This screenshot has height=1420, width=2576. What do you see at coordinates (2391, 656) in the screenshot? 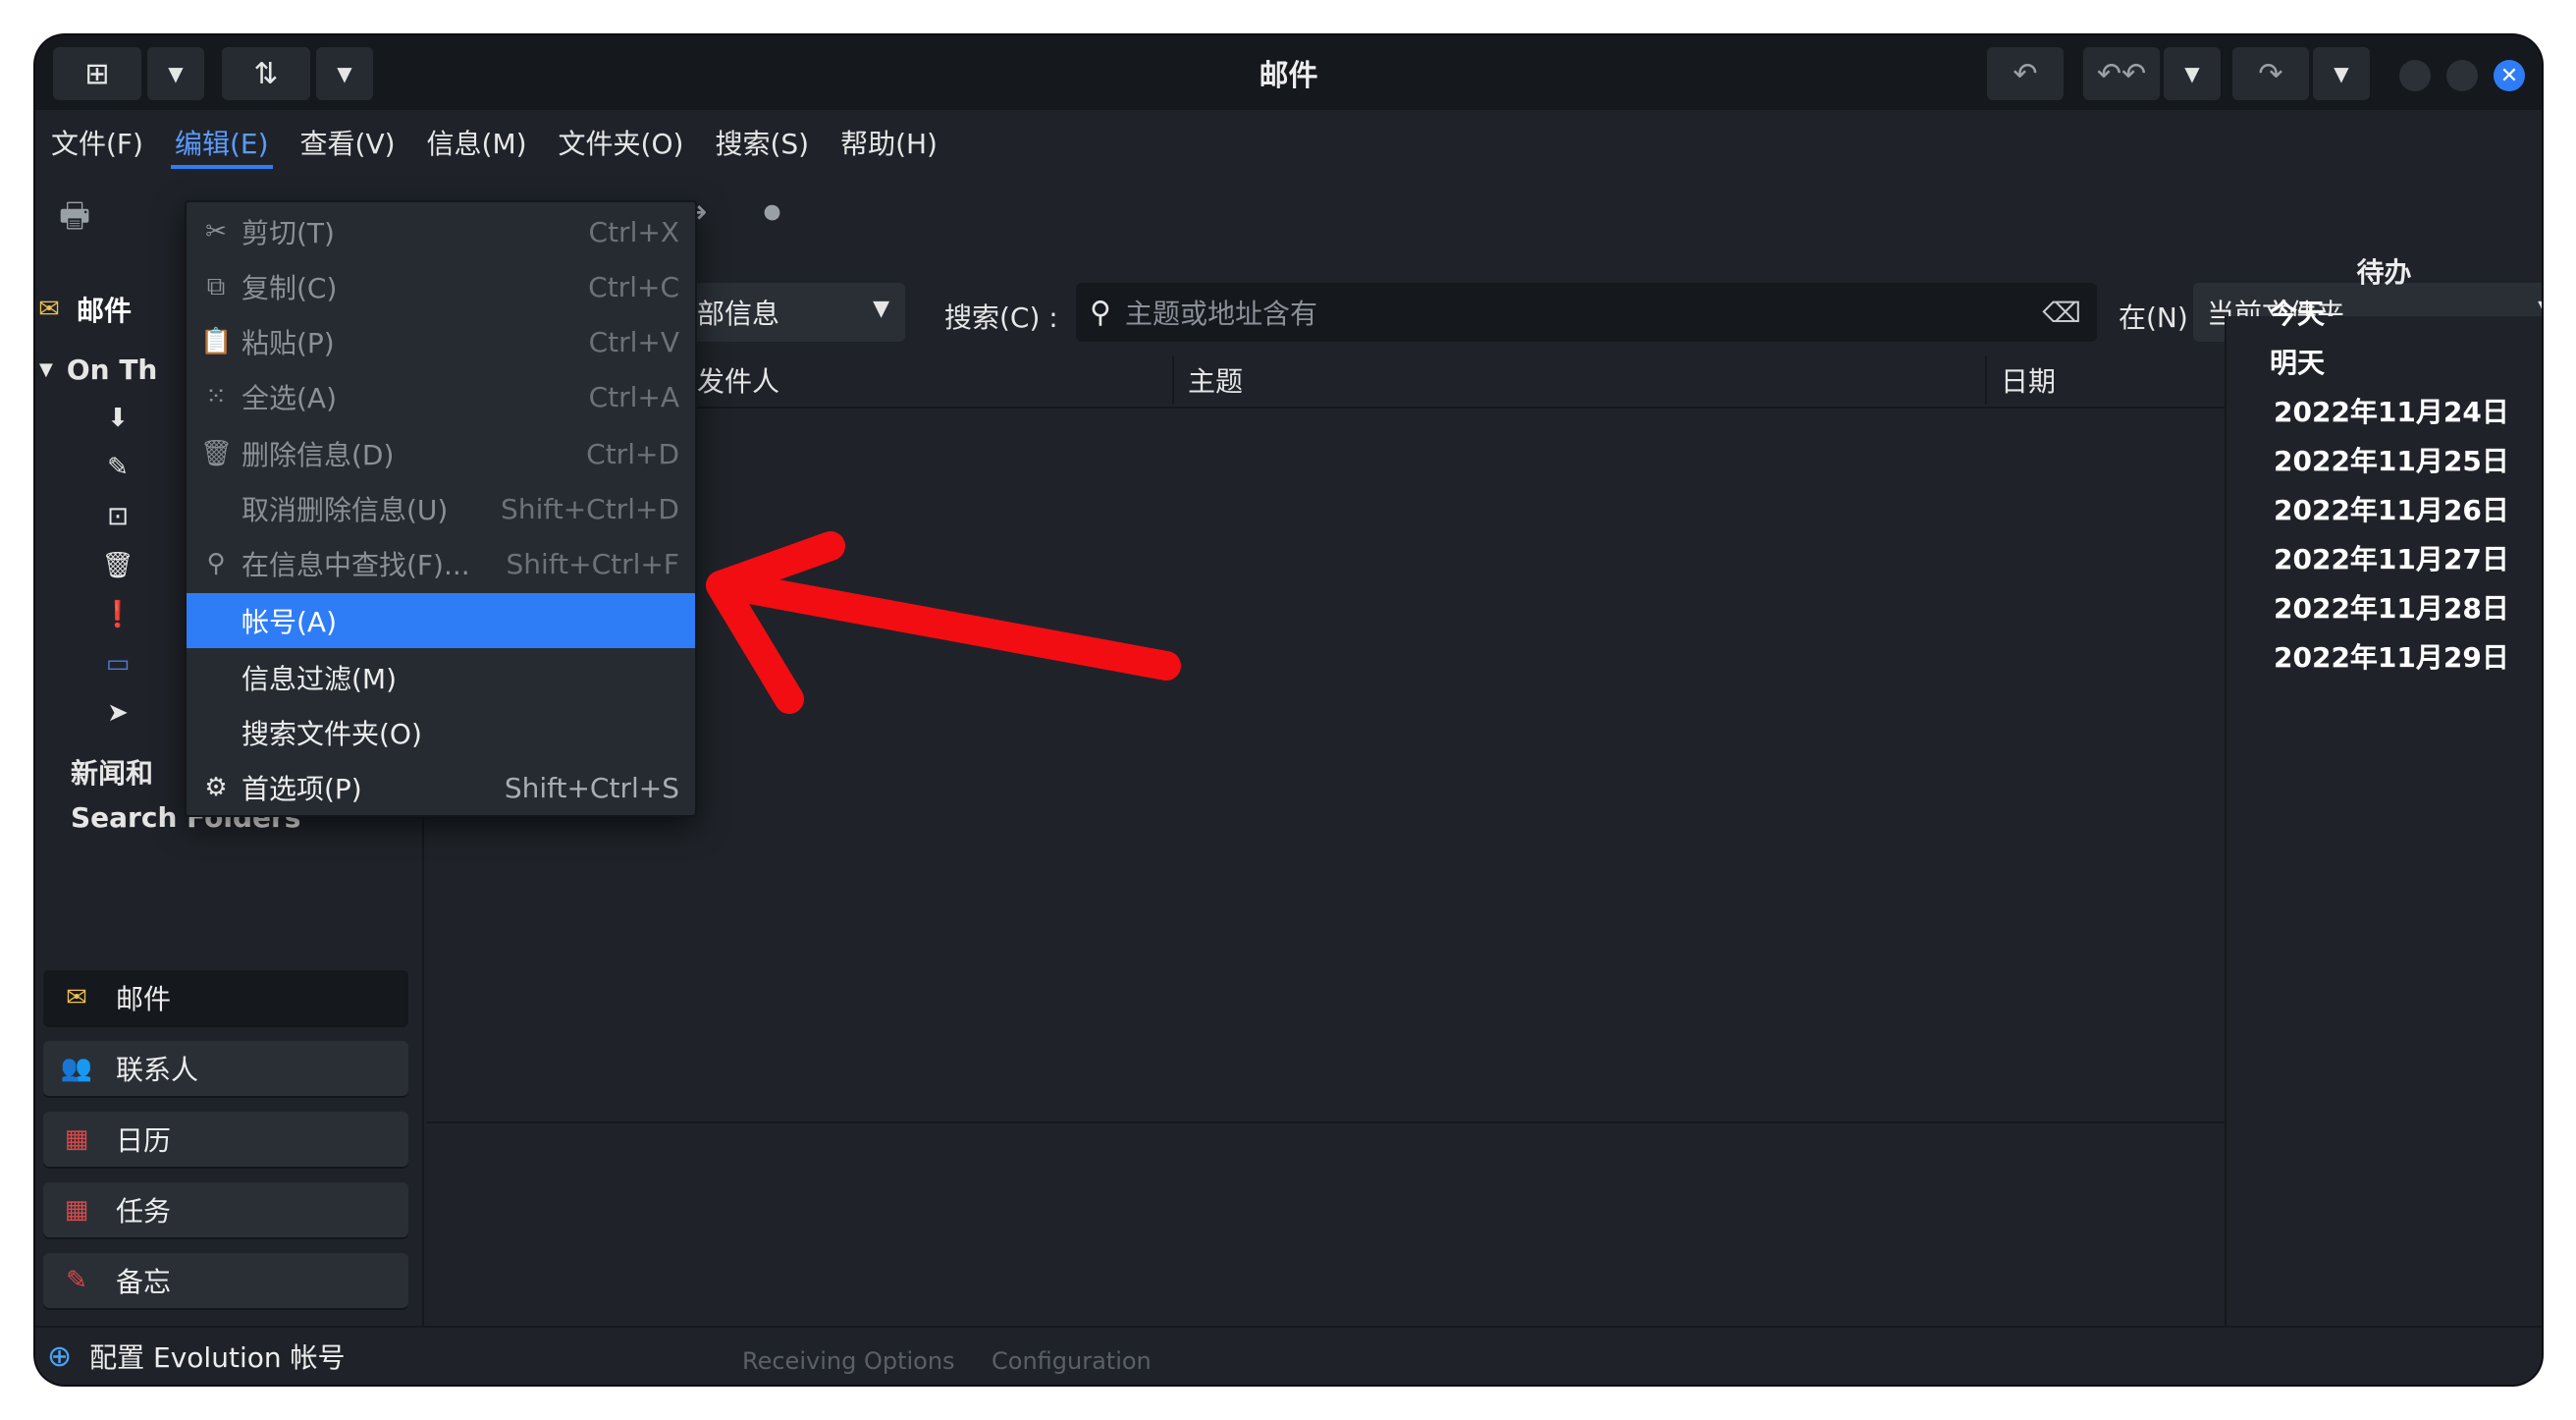
I see `todo-item: 2022年11月29日` at bounding box center [2391, 656].